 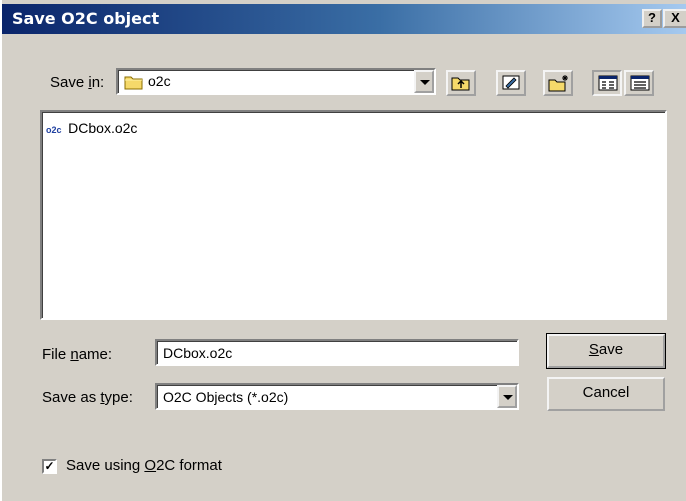 What do you see at coordinates (276, 81) in the screenshot?
I see `save-in-combo: o2c` at bounding box center [276, 81].